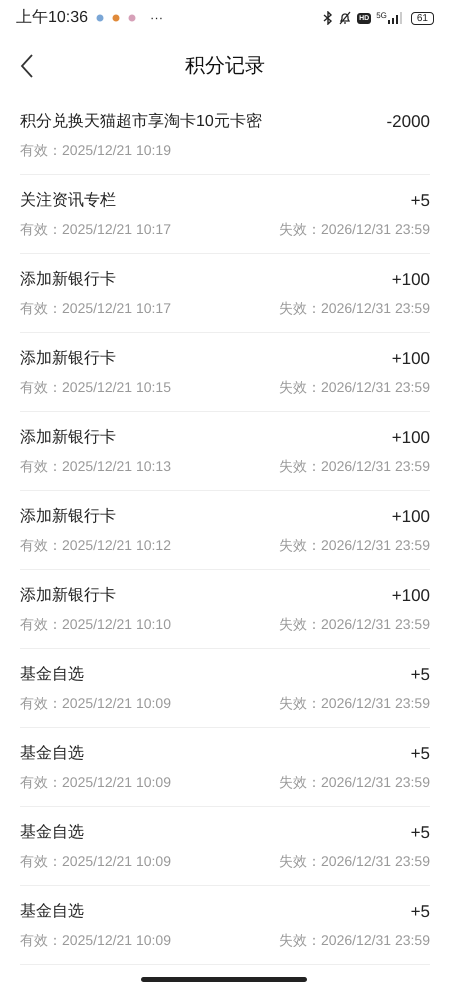  I want to click on record-title: 积分兑换天猫超市享淘卡10元卡密, so click(141, 122).